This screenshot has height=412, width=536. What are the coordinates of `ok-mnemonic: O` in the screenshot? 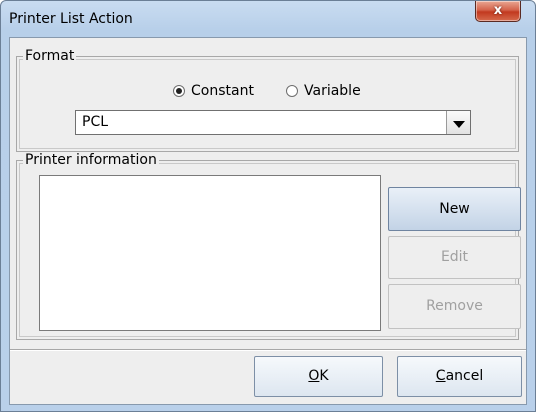 It's located at (314, 376).